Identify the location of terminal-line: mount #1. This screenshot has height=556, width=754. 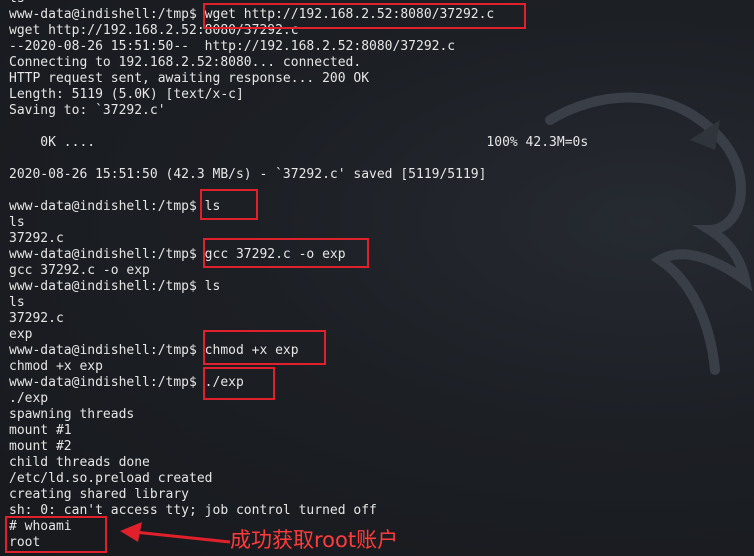
(40, 430).